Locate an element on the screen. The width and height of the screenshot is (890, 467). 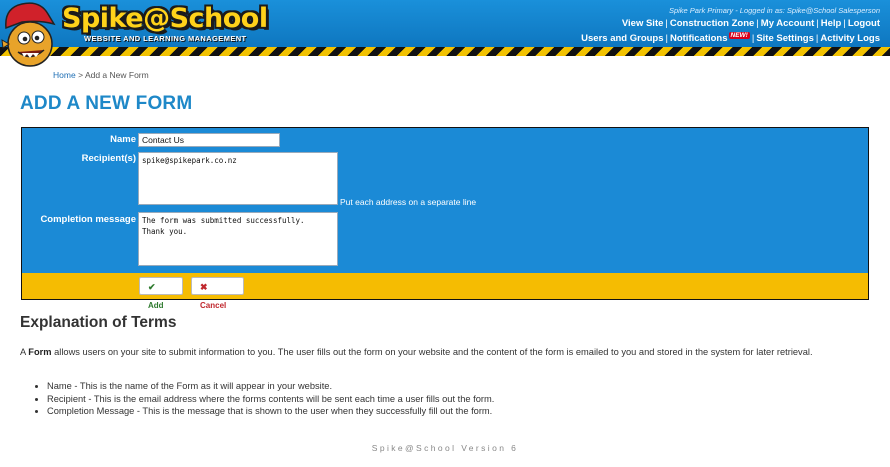
new-badge: NEW! is located at coordinates (739, 35).